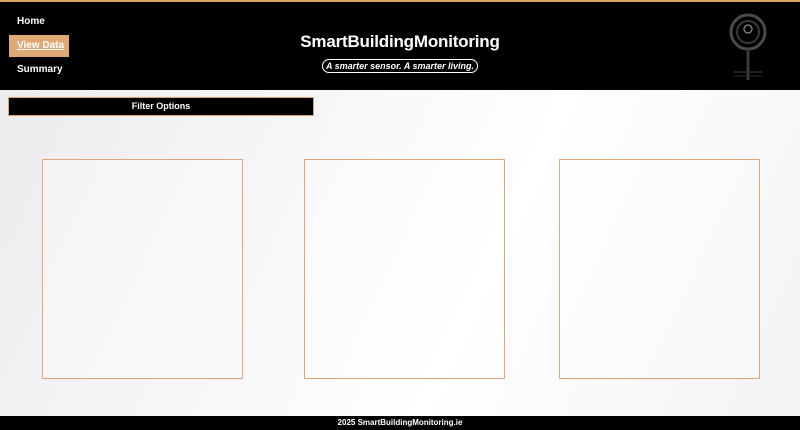  I want to click on nav-home-link: Home, so click(39, 22).